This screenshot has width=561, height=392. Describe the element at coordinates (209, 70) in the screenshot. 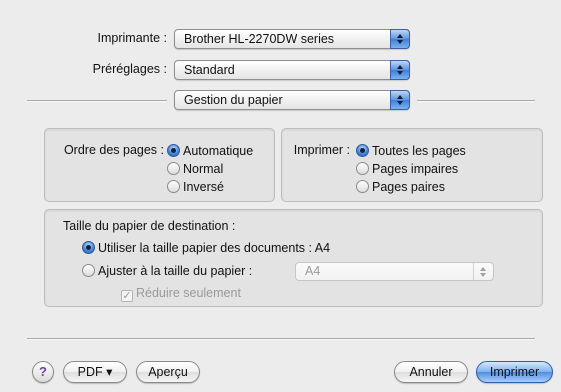

I see `presets-popup-value: Standard` at that location.